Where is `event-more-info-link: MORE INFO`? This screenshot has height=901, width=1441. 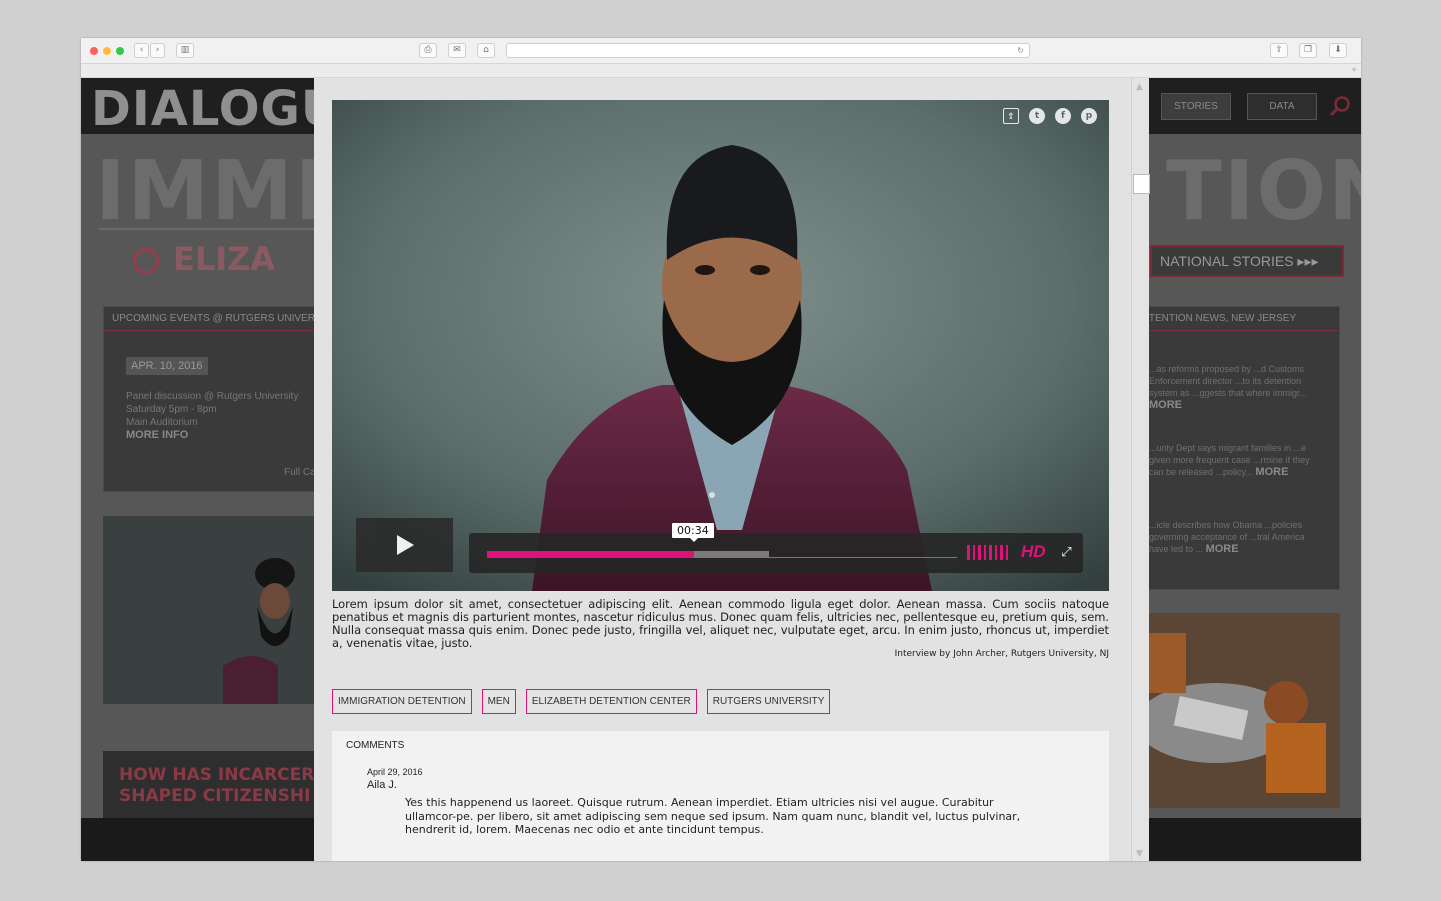 event-more-info-link: MORE INFO is located at coordinates (157, 435).